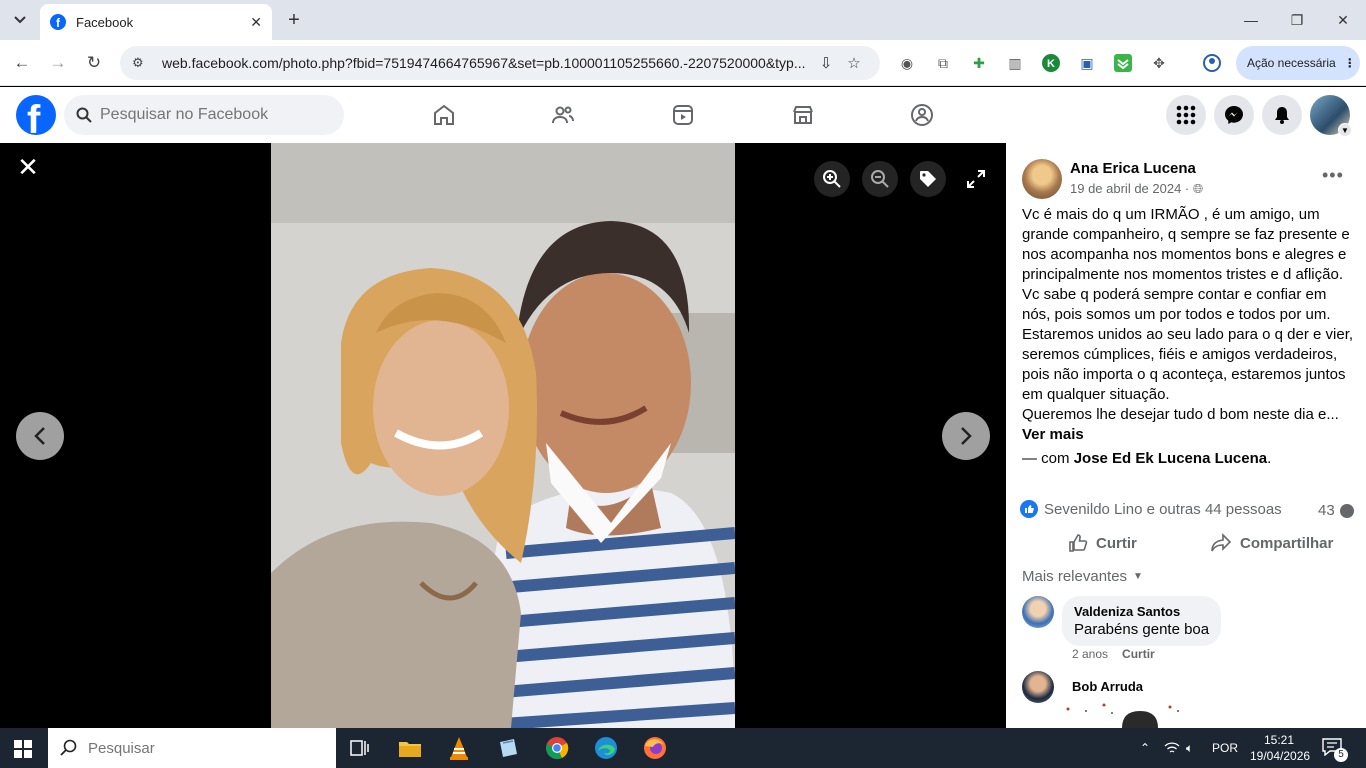  I want to click on volume-icon: 🔈︎, so click(1189, 748).